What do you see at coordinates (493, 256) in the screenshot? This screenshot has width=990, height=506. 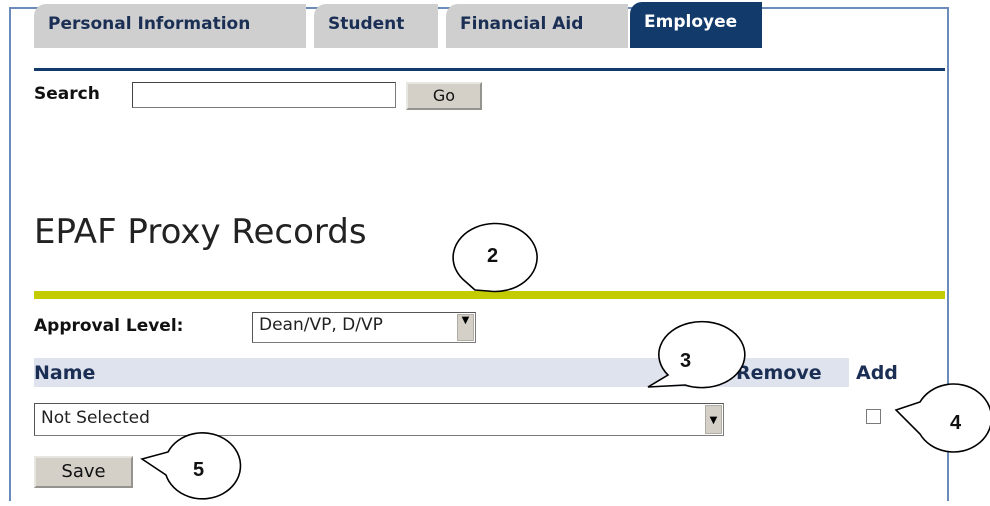 I see `callout-number-2: 2` at bounding box center [493, 256].